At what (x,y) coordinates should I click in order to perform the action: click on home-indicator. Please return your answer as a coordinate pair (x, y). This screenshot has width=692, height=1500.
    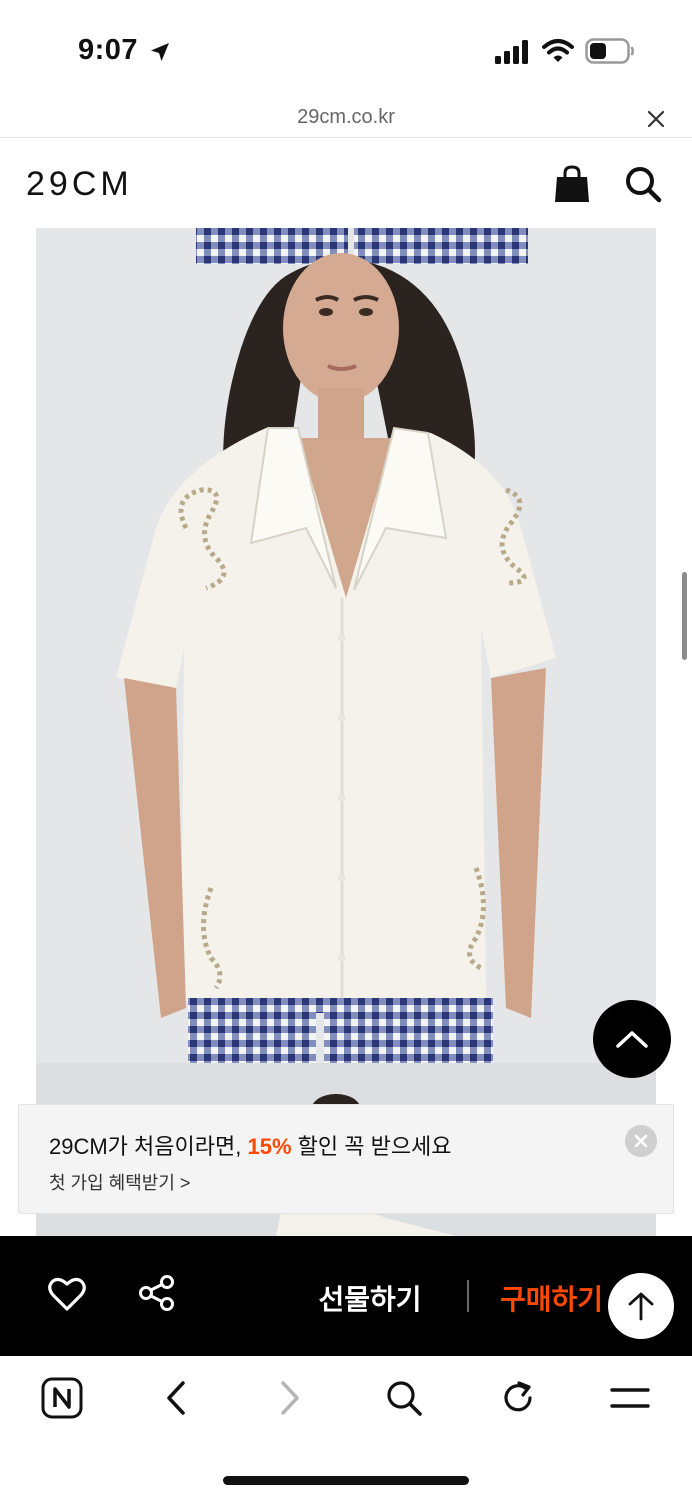
    Looking at the image, I should click on (346, 1480).